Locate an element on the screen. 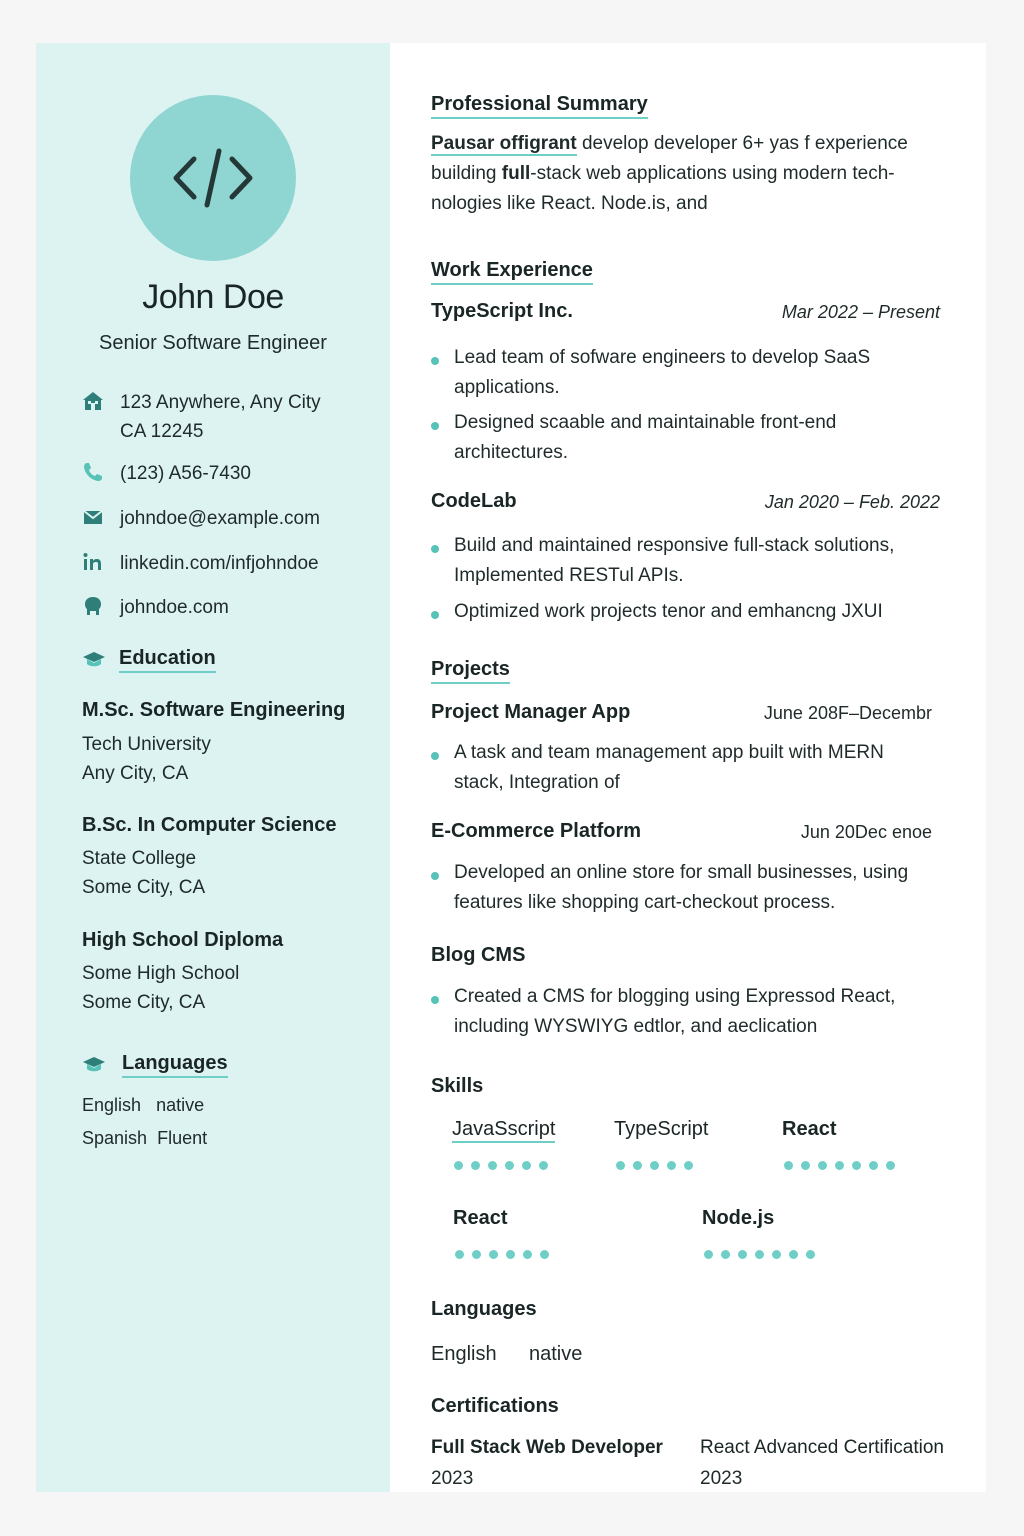 The width and height of the screenshot is (1024, 1536). skill-item: TypeScript is located at coordinates (661, 1144).